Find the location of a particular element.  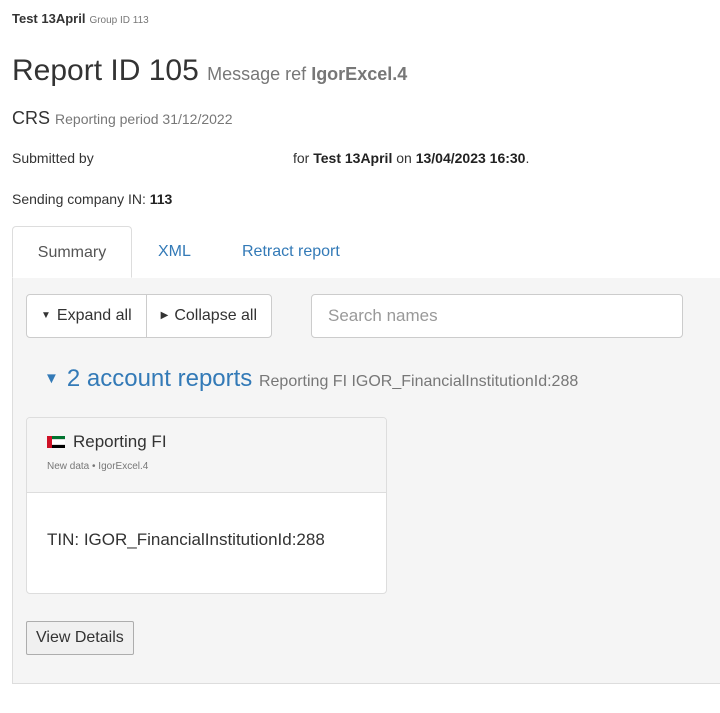

group-id: Group ID 113 is located at coordinates (119, 20).